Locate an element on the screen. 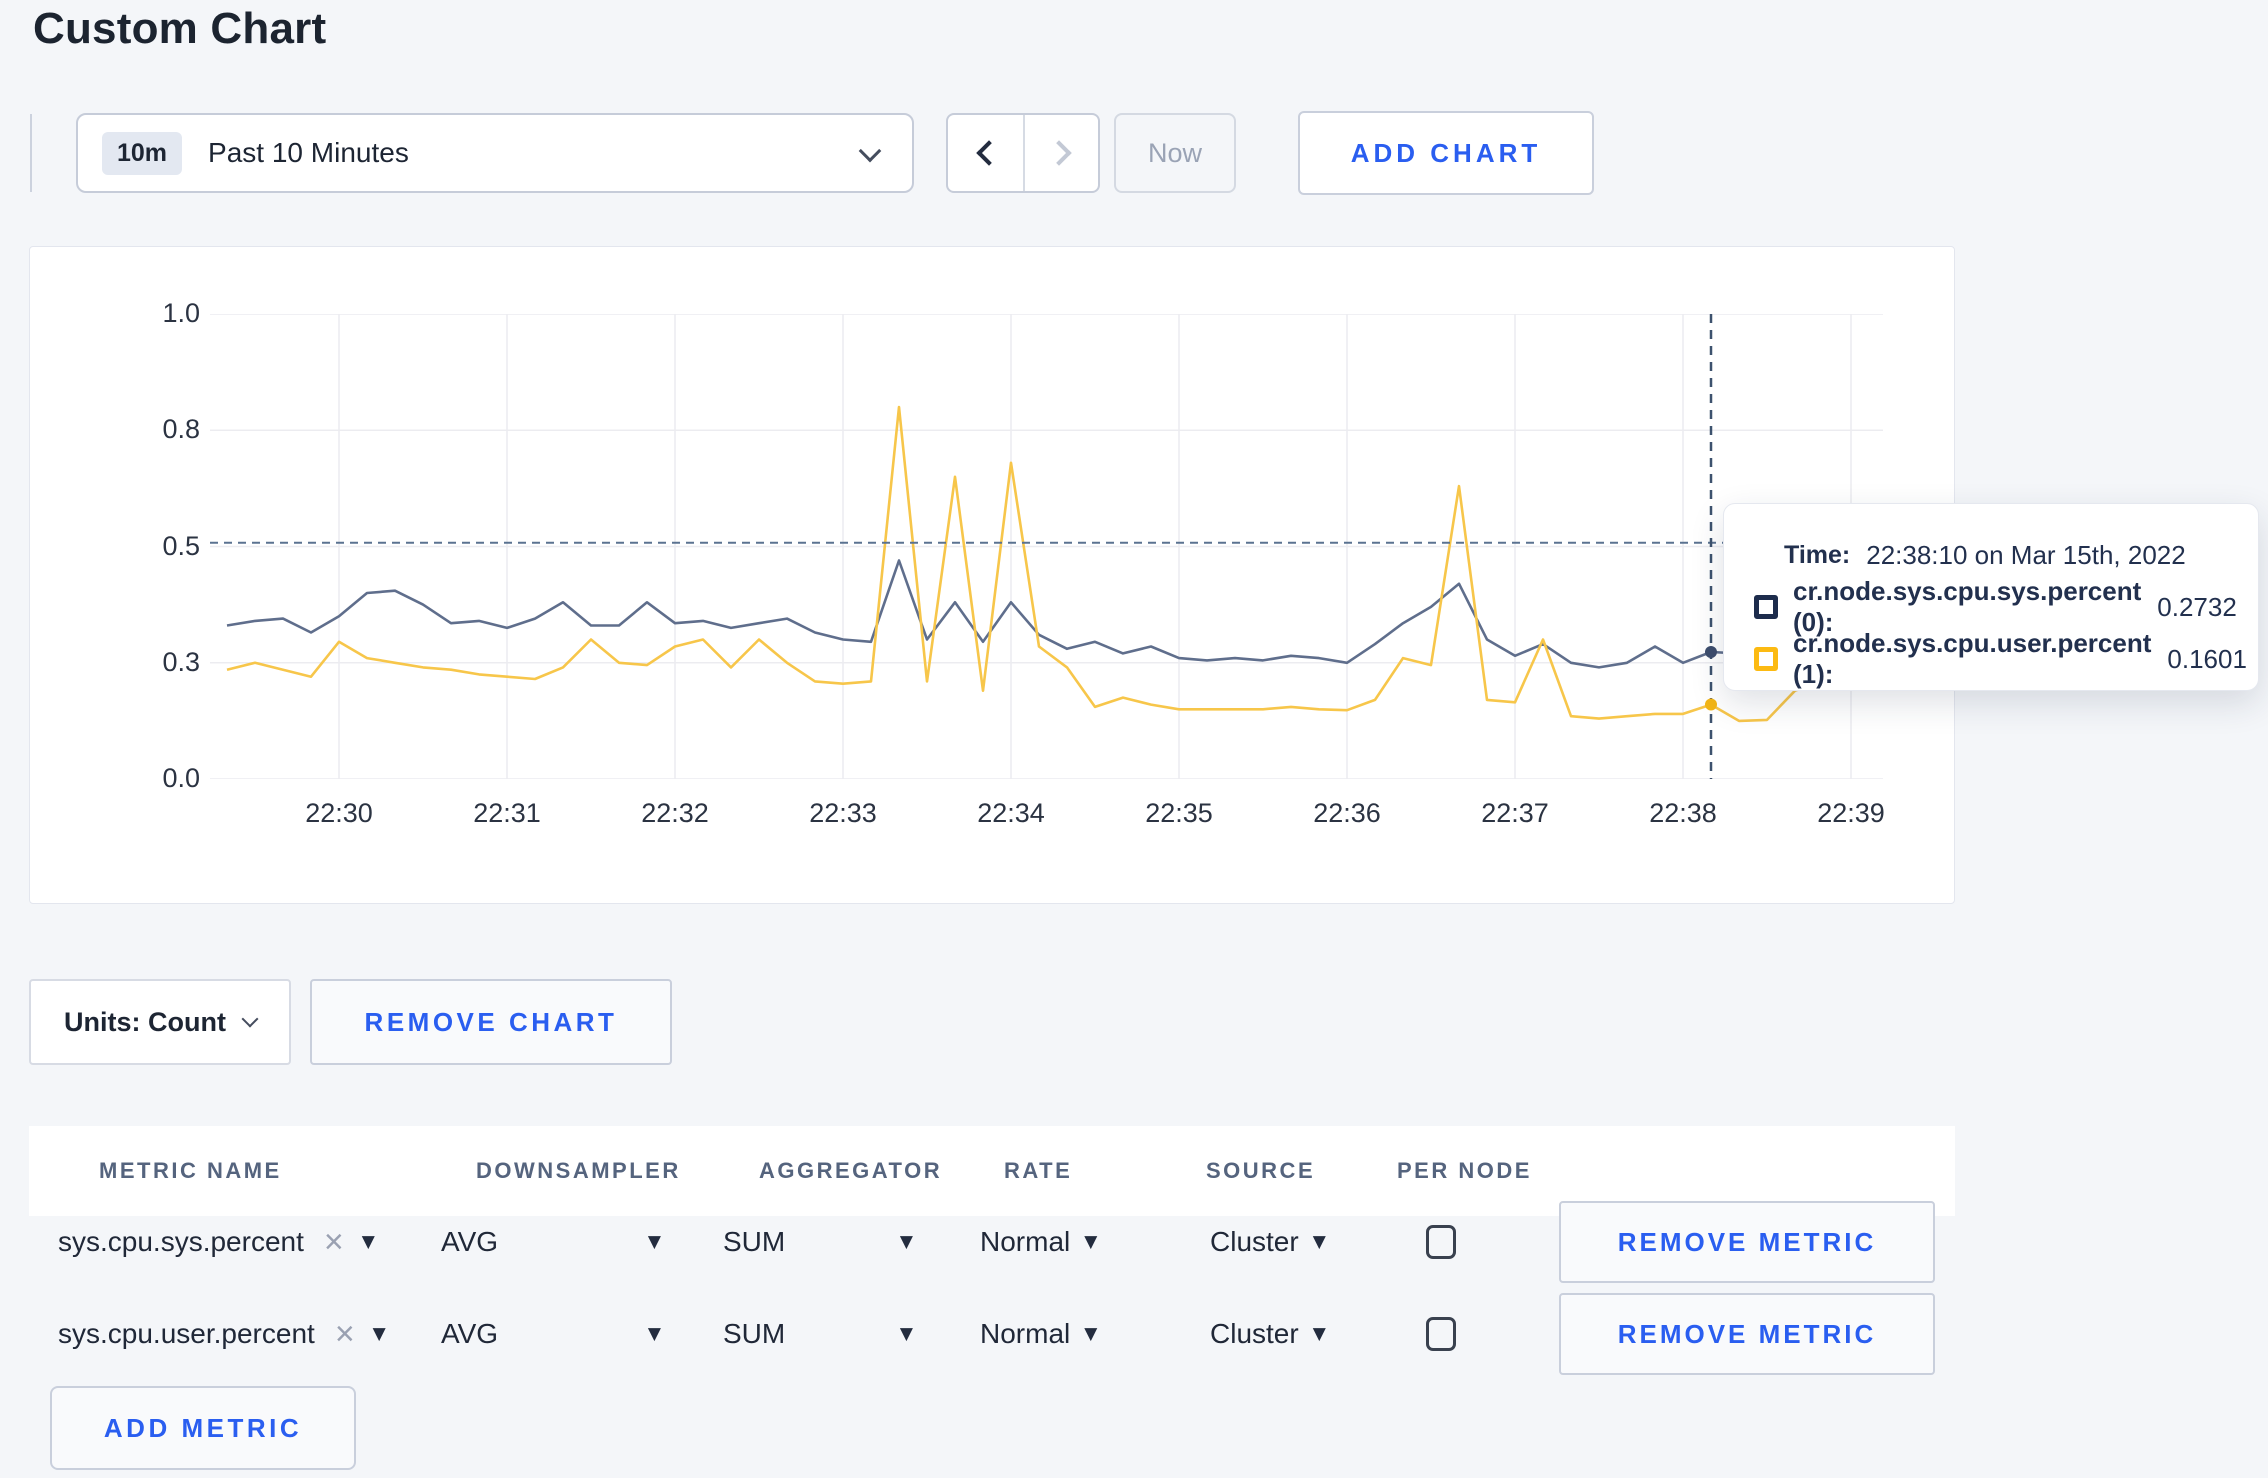 Image resolution: width=2268 pixels, height=1478 pixels. metric-name-select: sys.cpu.user.percent × ▼ is located at coordinates (222, 1334).